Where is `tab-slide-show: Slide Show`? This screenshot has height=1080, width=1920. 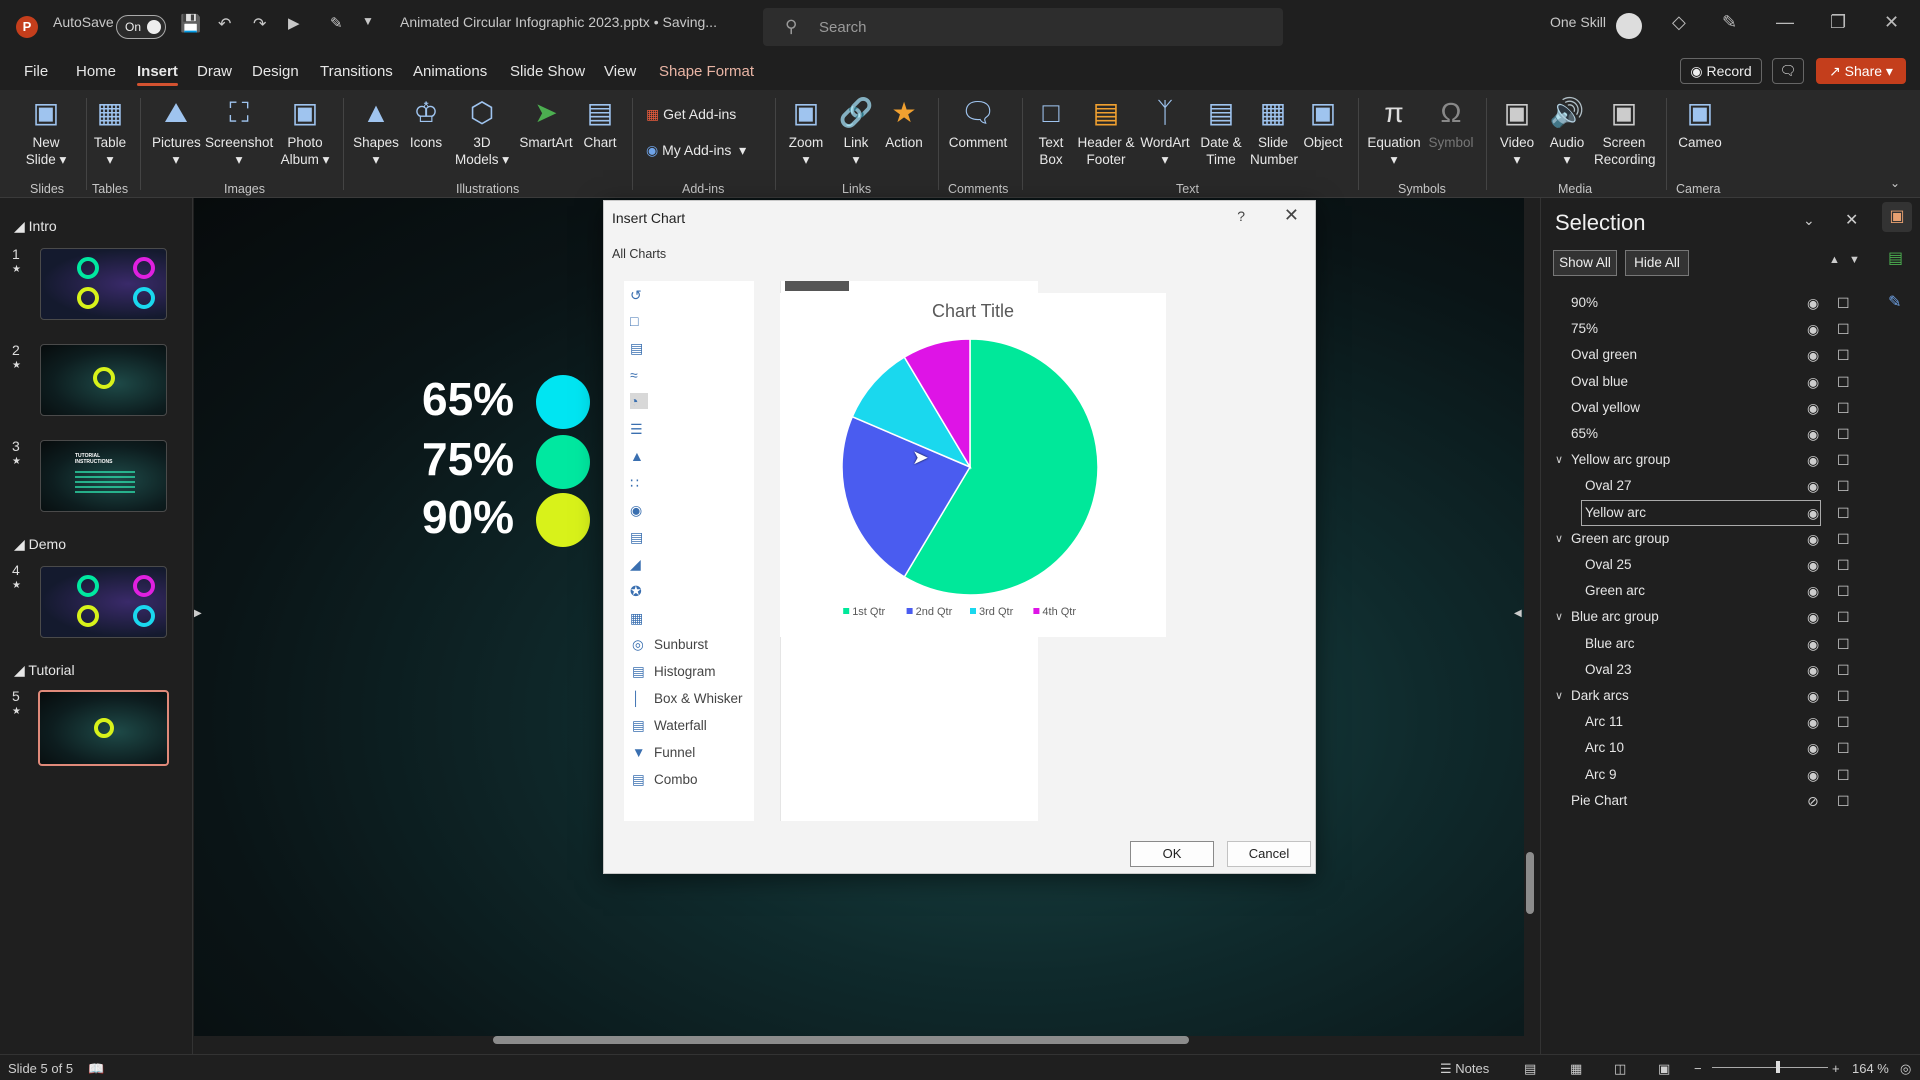 tab-slide-show: Slide Show is located at coordinates (547, 71).